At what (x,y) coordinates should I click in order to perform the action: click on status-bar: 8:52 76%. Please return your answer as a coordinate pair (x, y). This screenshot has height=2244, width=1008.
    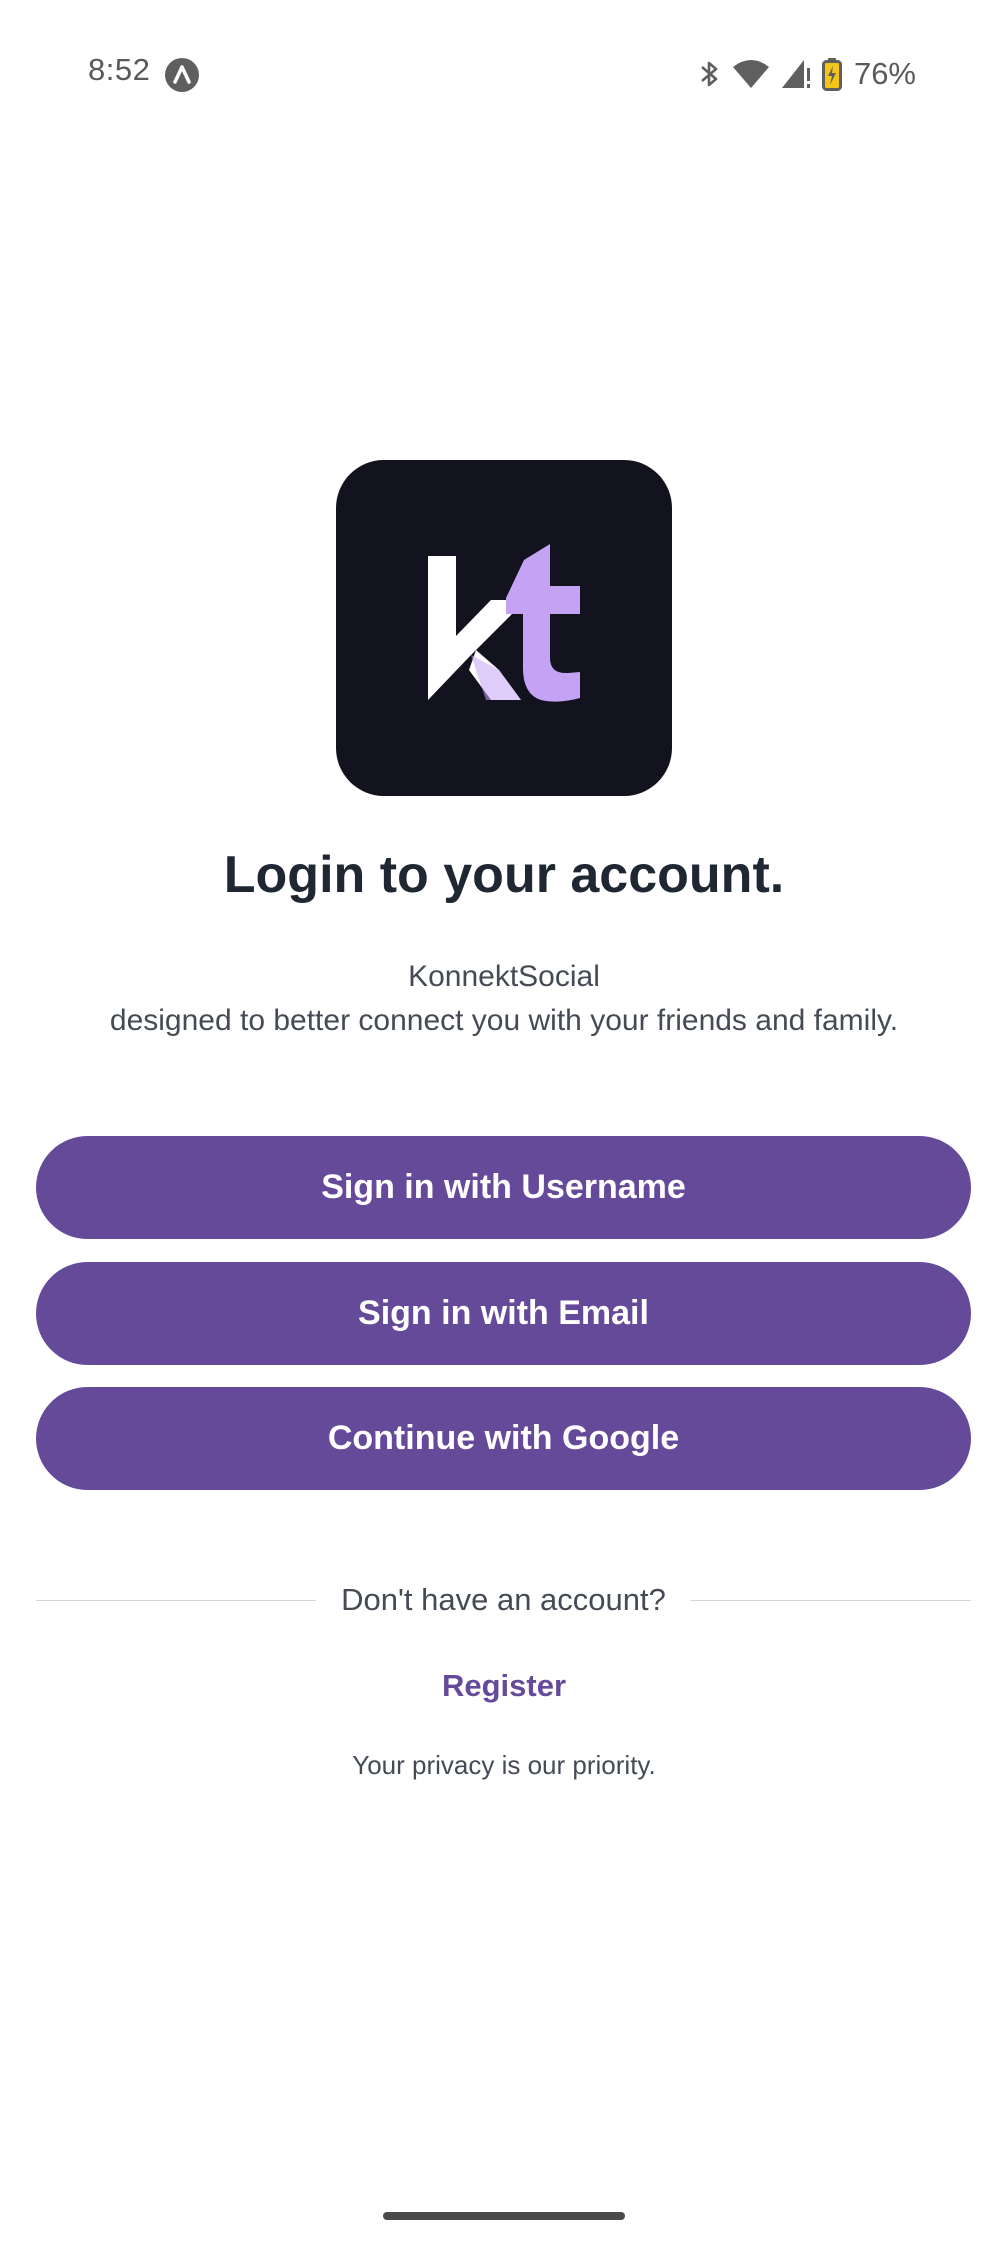
    Looking at the image, I should click on (504, 75).